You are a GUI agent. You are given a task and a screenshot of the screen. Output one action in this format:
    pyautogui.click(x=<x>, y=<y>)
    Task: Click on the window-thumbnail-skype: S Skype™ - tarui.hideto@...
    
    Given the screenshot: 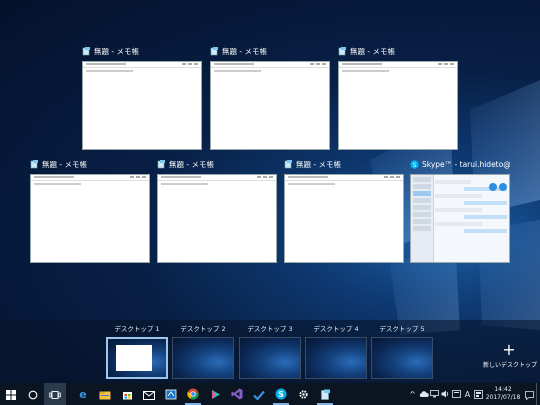 What is the action you would take?
    pyautogui.click(x=460, y=210)
    